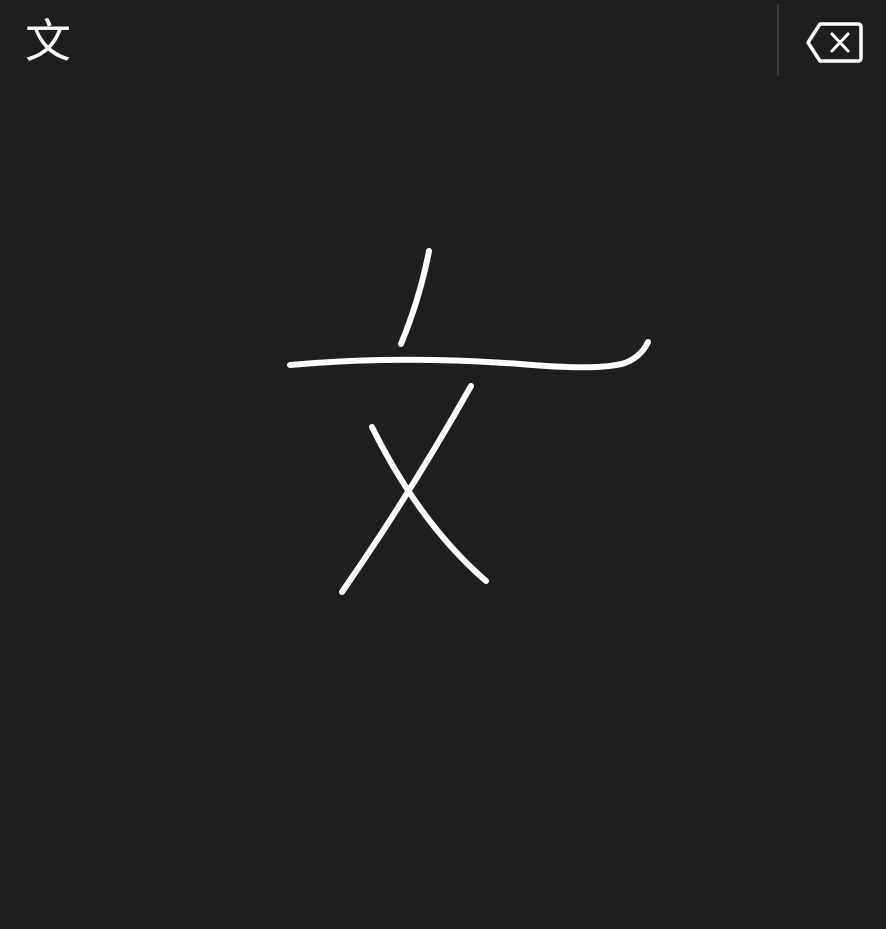 The width and height of the screenshot is (886, 929). Describe the element at coordinates (778, 40) in the screenshot. I see `toolbar-divider` at that location.